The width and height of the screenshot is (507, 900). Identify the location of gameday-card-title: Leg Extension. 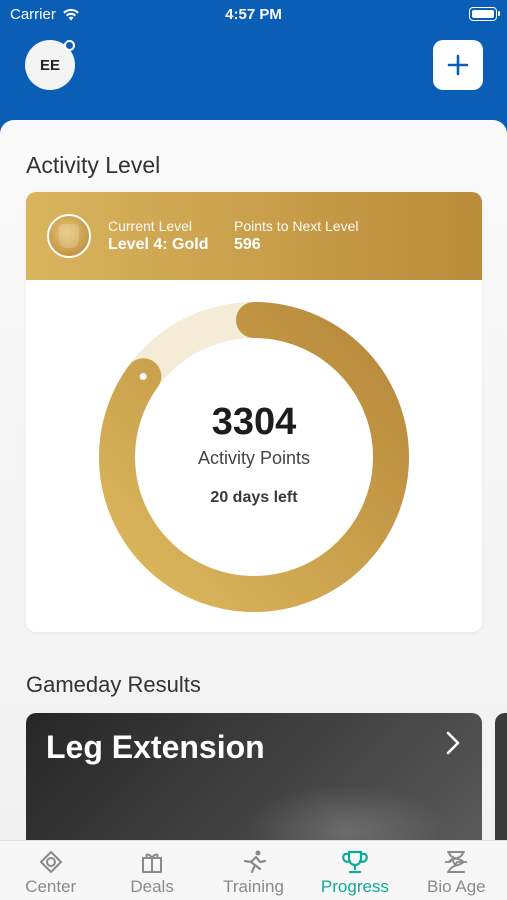
(155, 747).